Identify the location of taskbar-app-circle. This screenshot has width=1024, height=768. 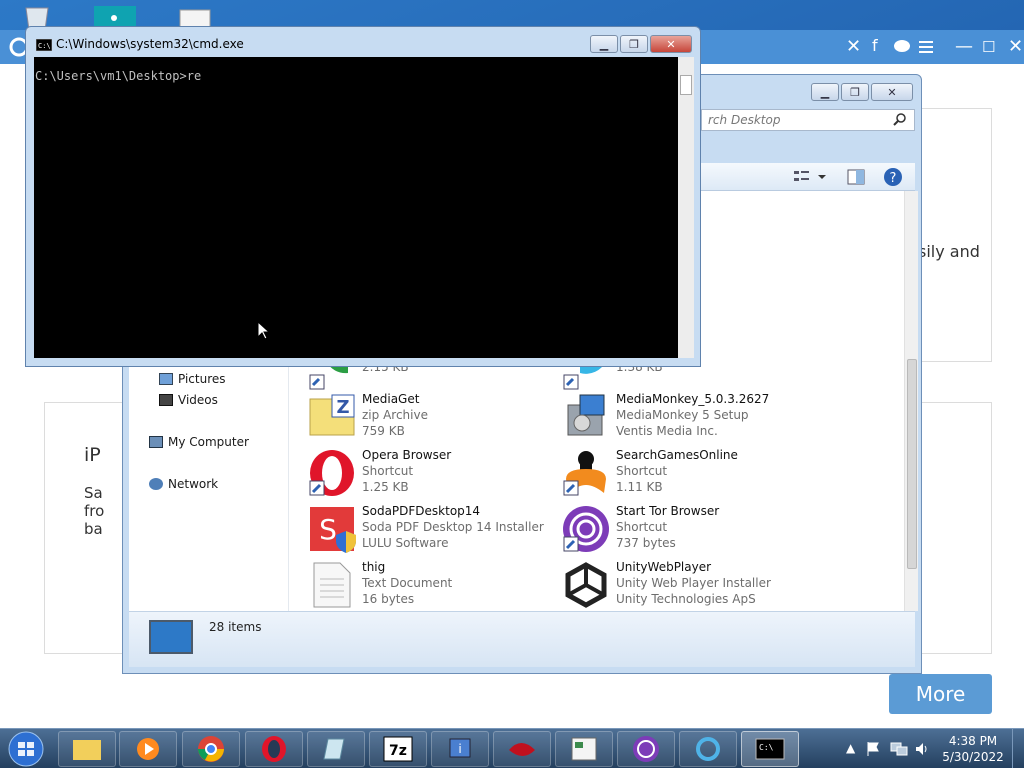
(708, 749).